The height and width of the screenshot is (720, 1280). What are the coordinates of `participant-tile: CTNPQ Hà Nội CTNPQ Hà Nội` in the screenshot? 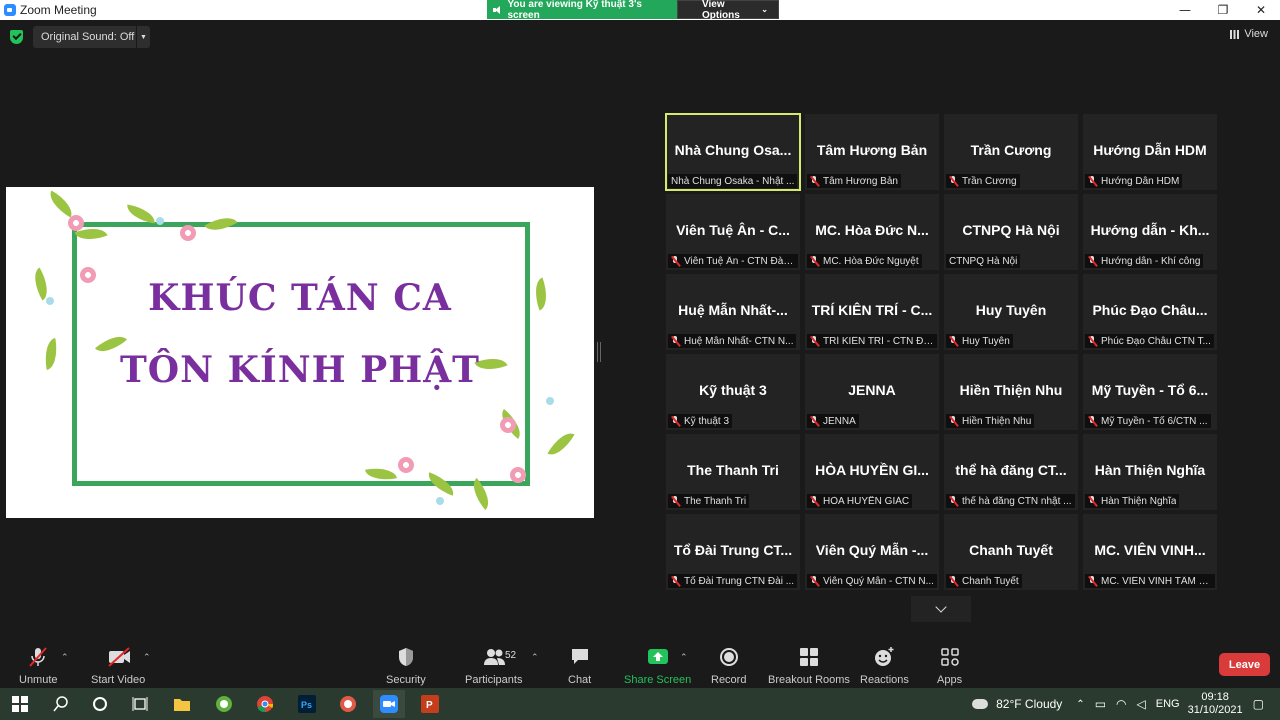 It's located at (1011, 232).